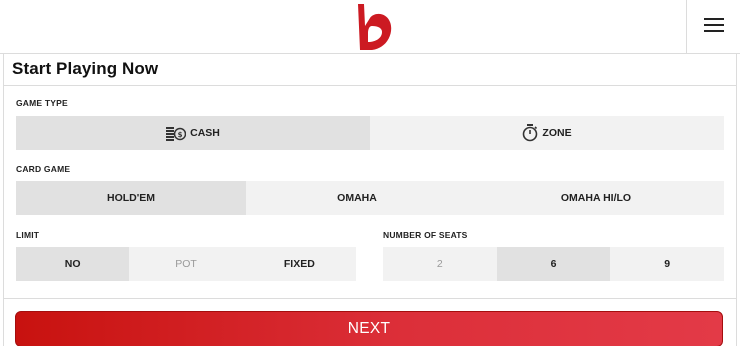  What do you see at coordinates (205, 133) in the screenshot?
I see `game-type-cash-label: CASH` at bounding box center [205, 133].